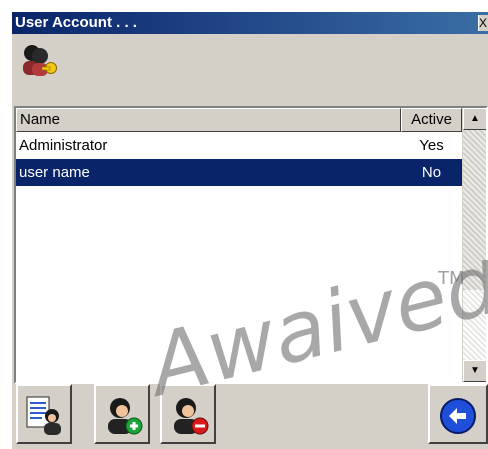 The height and width of the screenshot is (449, 488). I want to click on window-title: User Account . . ., so click(76, 22).